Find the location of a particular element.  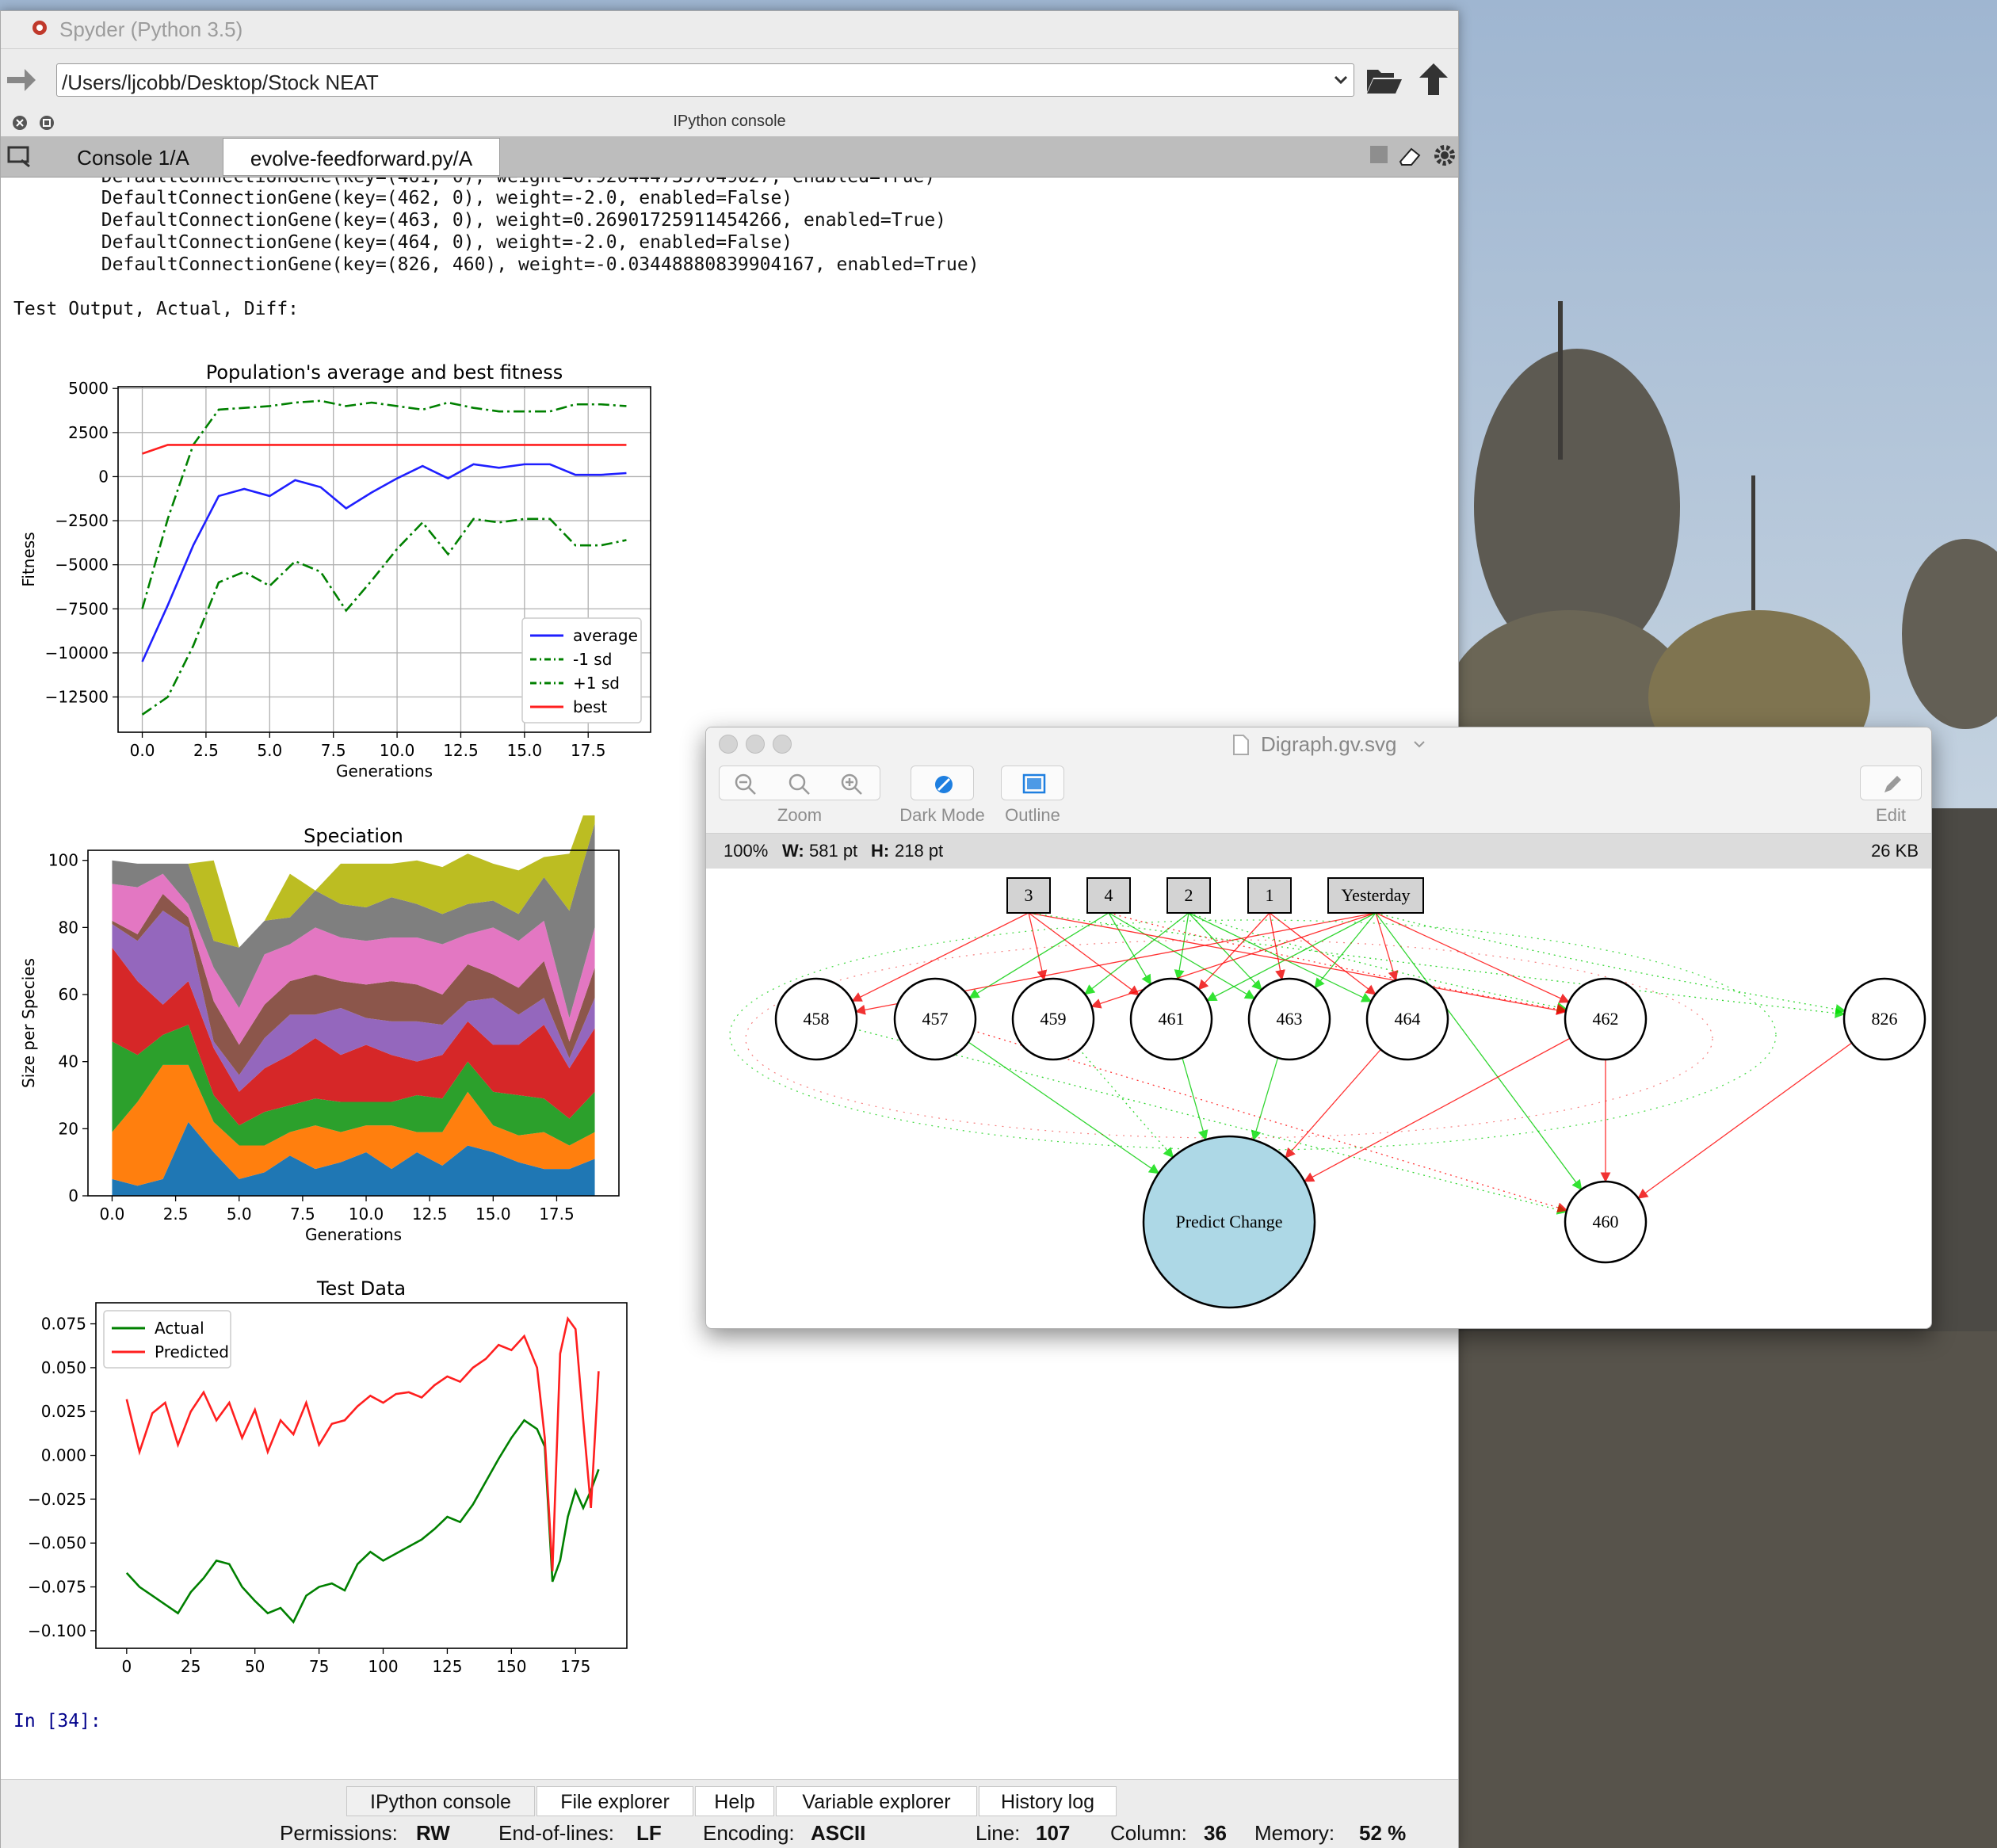

title-chevron-icon is located at coordinates (1419, 745).